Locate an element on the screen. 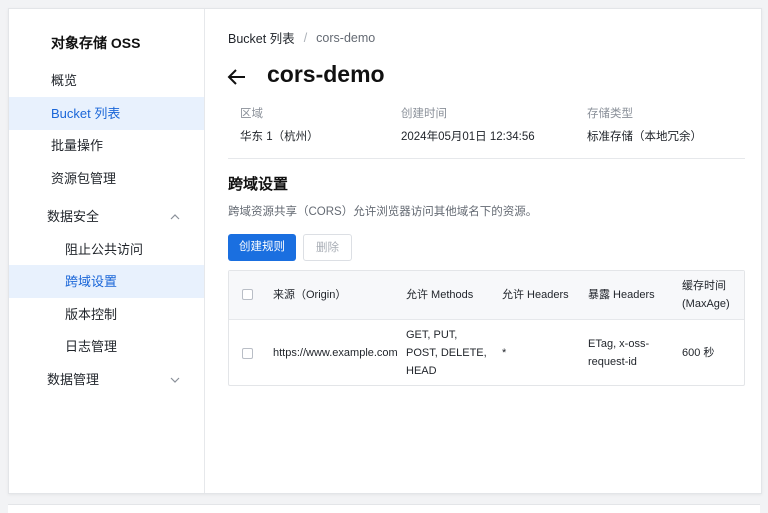  cell-expose-line2: request-id is located at coordinates (612, 362).